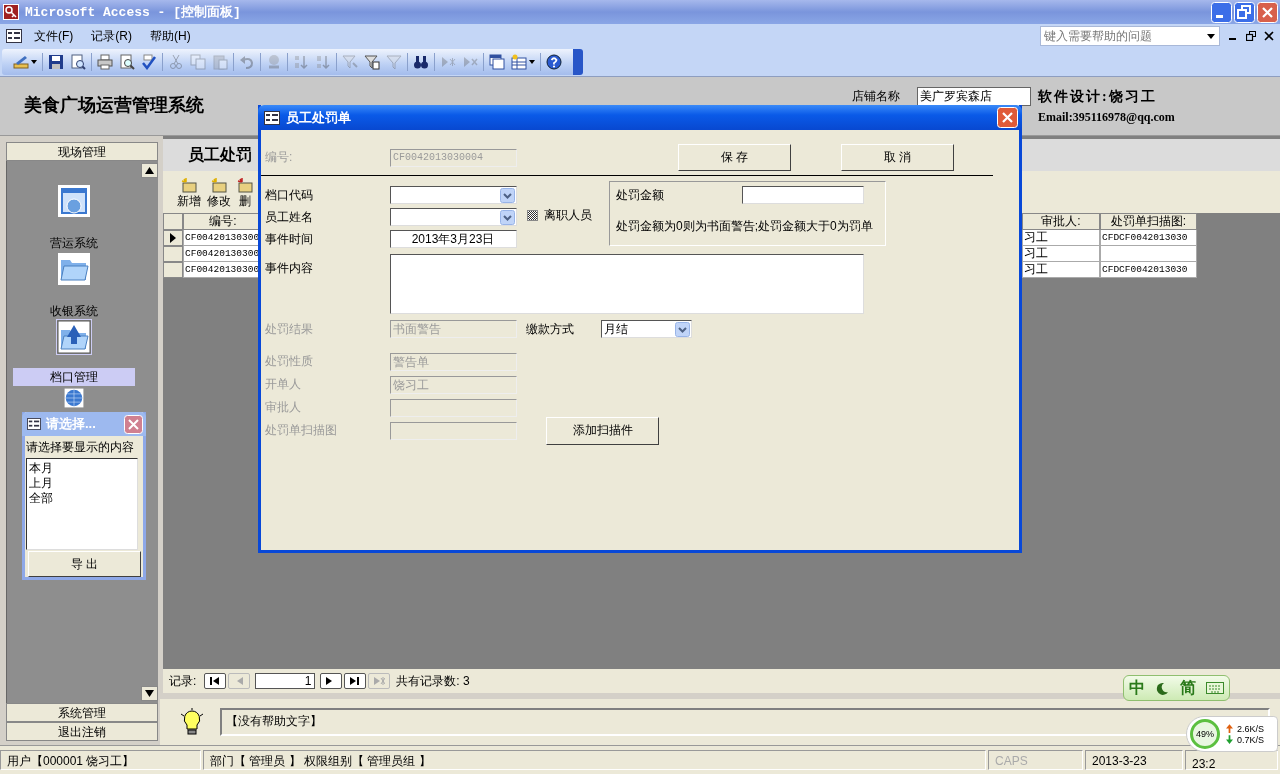 The image size is (1280, 774). I want to click on help-icon, so click(554, 62).